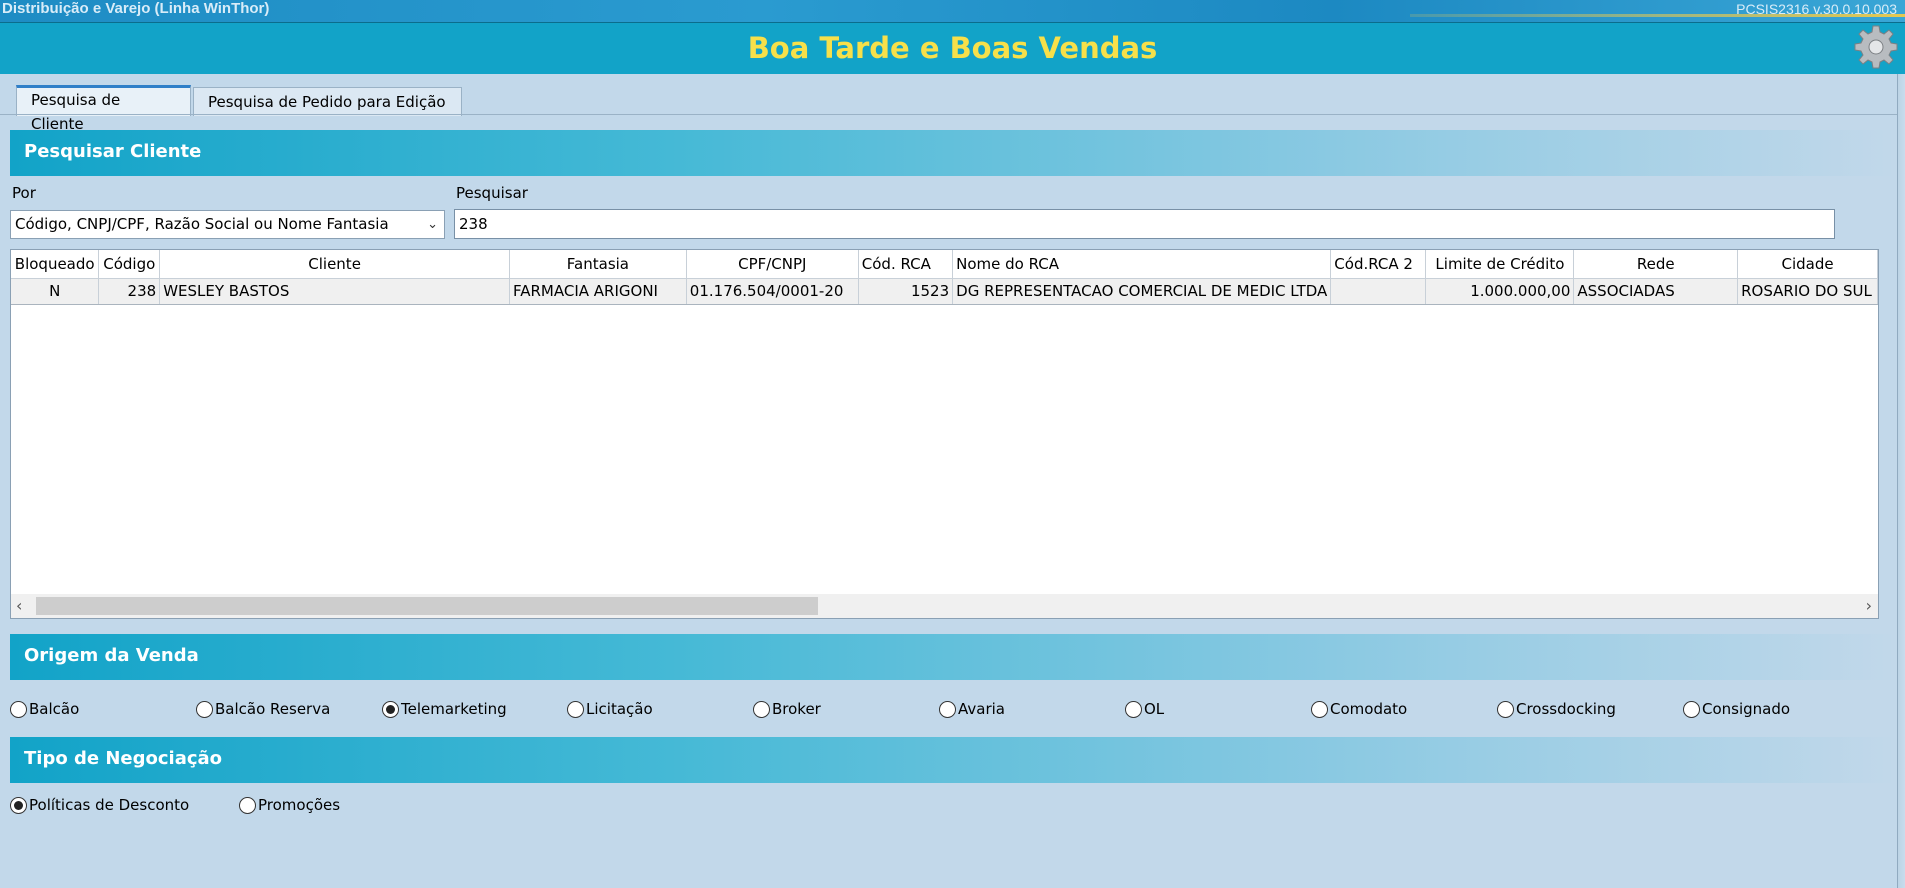 The height and width of the screenshot is (888, 1905). Describe the element at coordinates (1142, 264) in the screenshot. I see `col-nome-rca: Nome do RCA` at that location.